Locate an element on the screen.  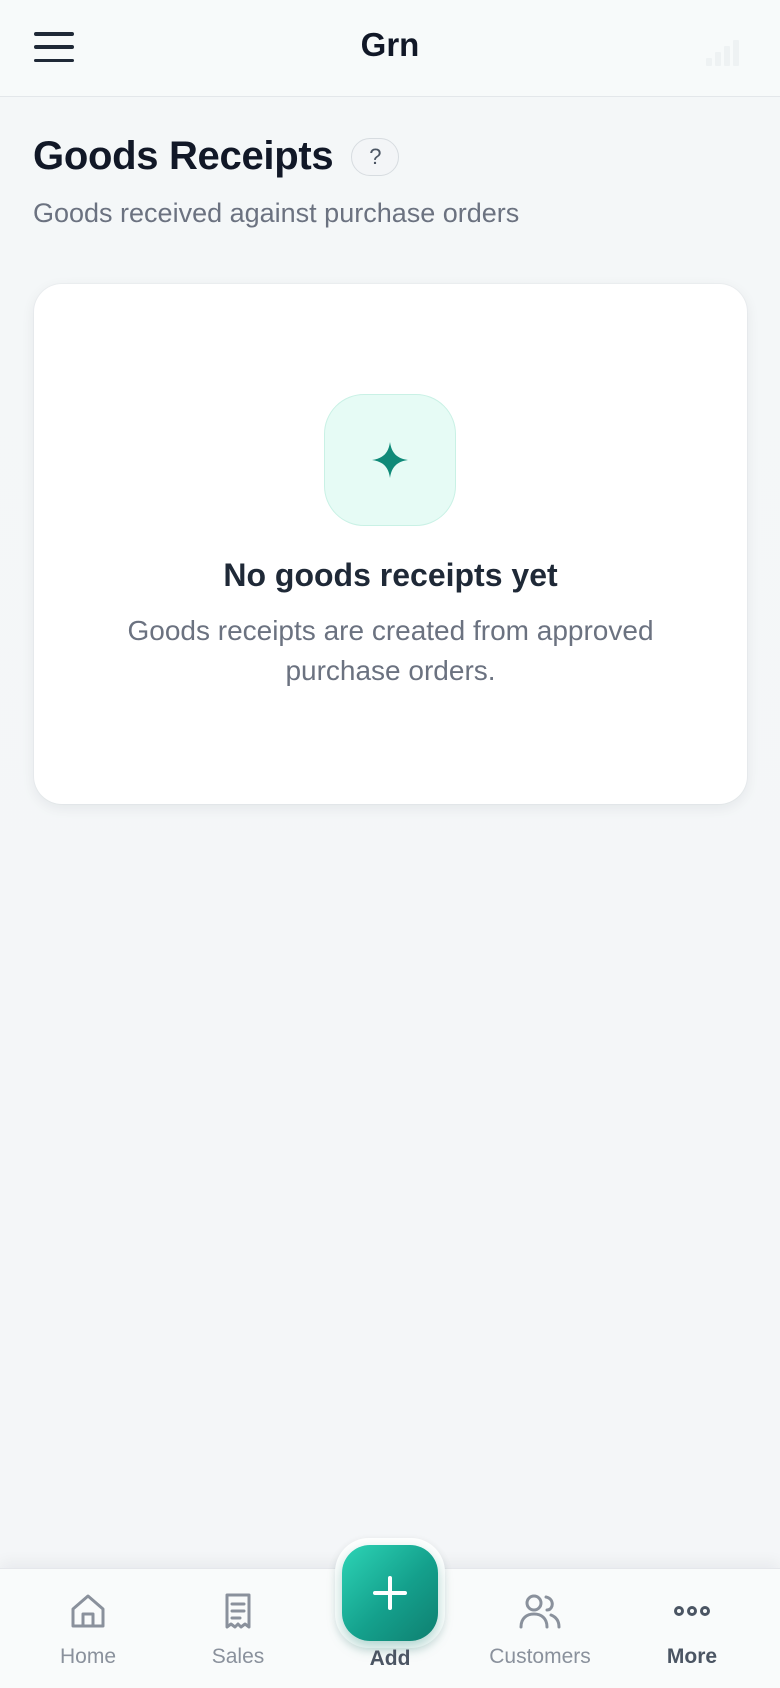
add-button is located at coordinates (390, 1593).